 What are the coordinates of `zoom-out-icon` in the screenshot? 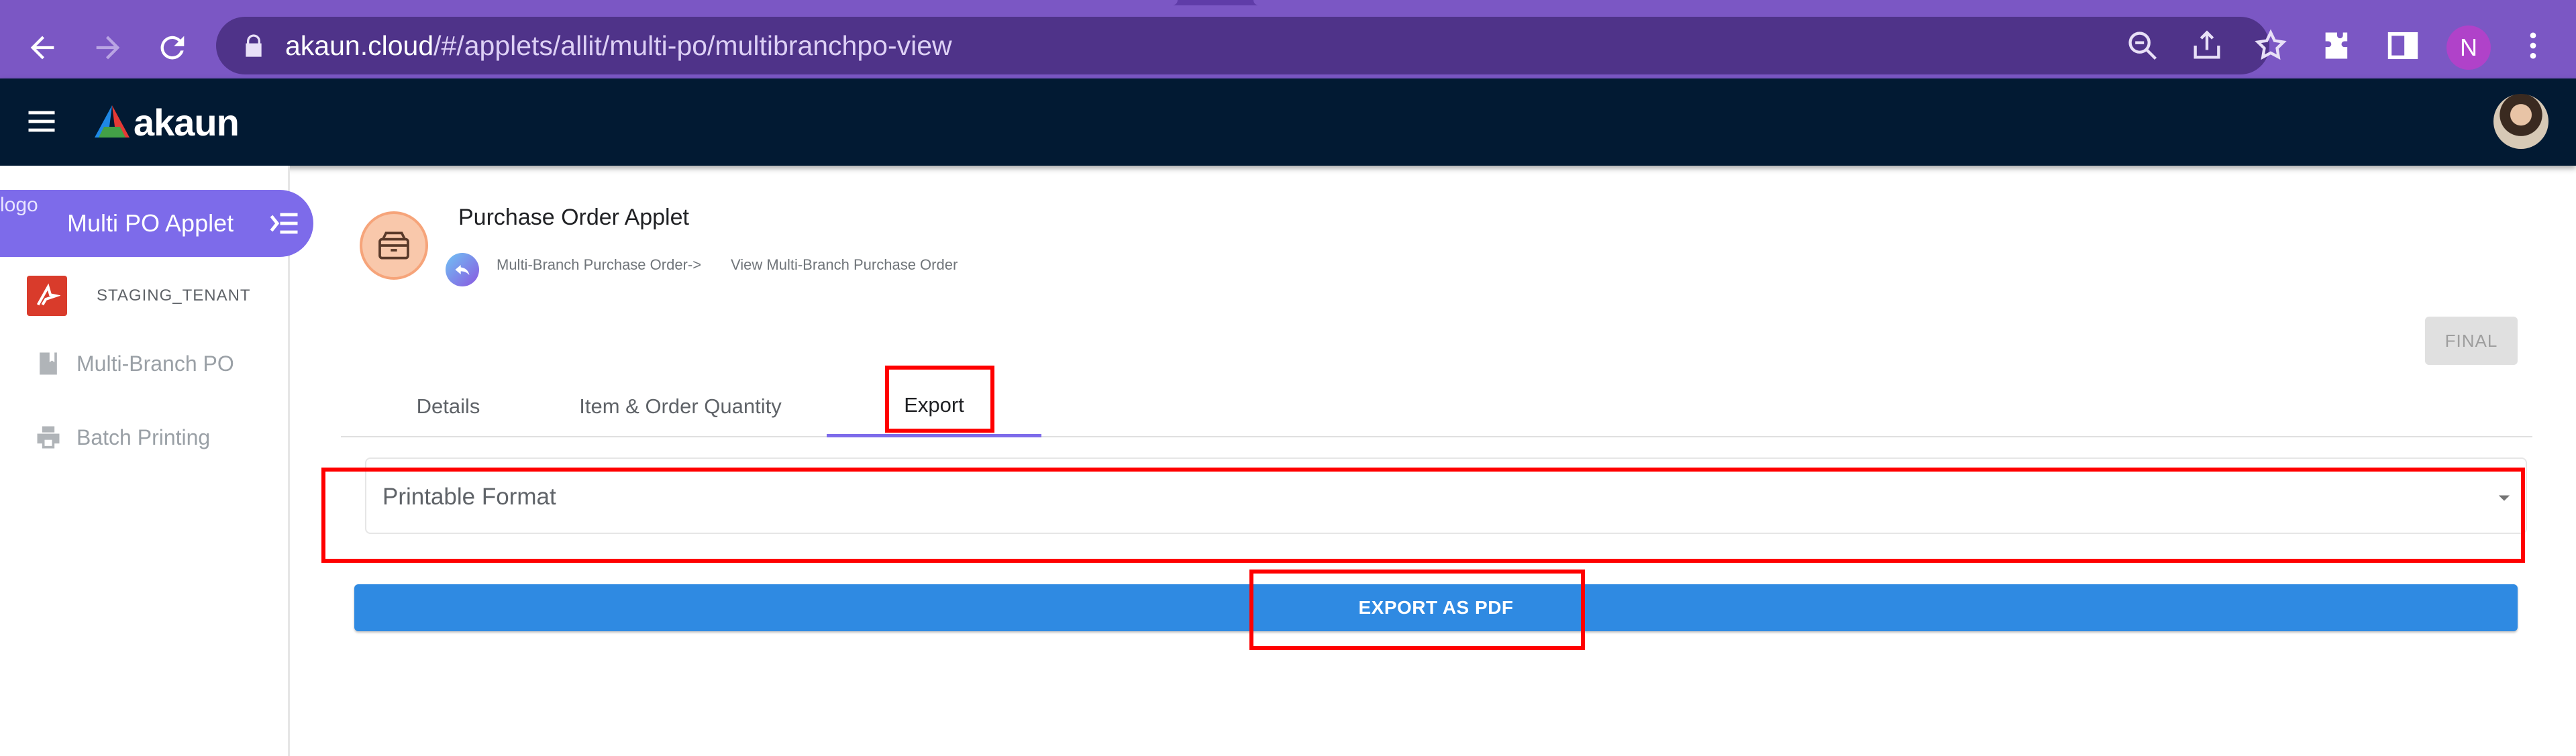 It's located at (2142, 46).